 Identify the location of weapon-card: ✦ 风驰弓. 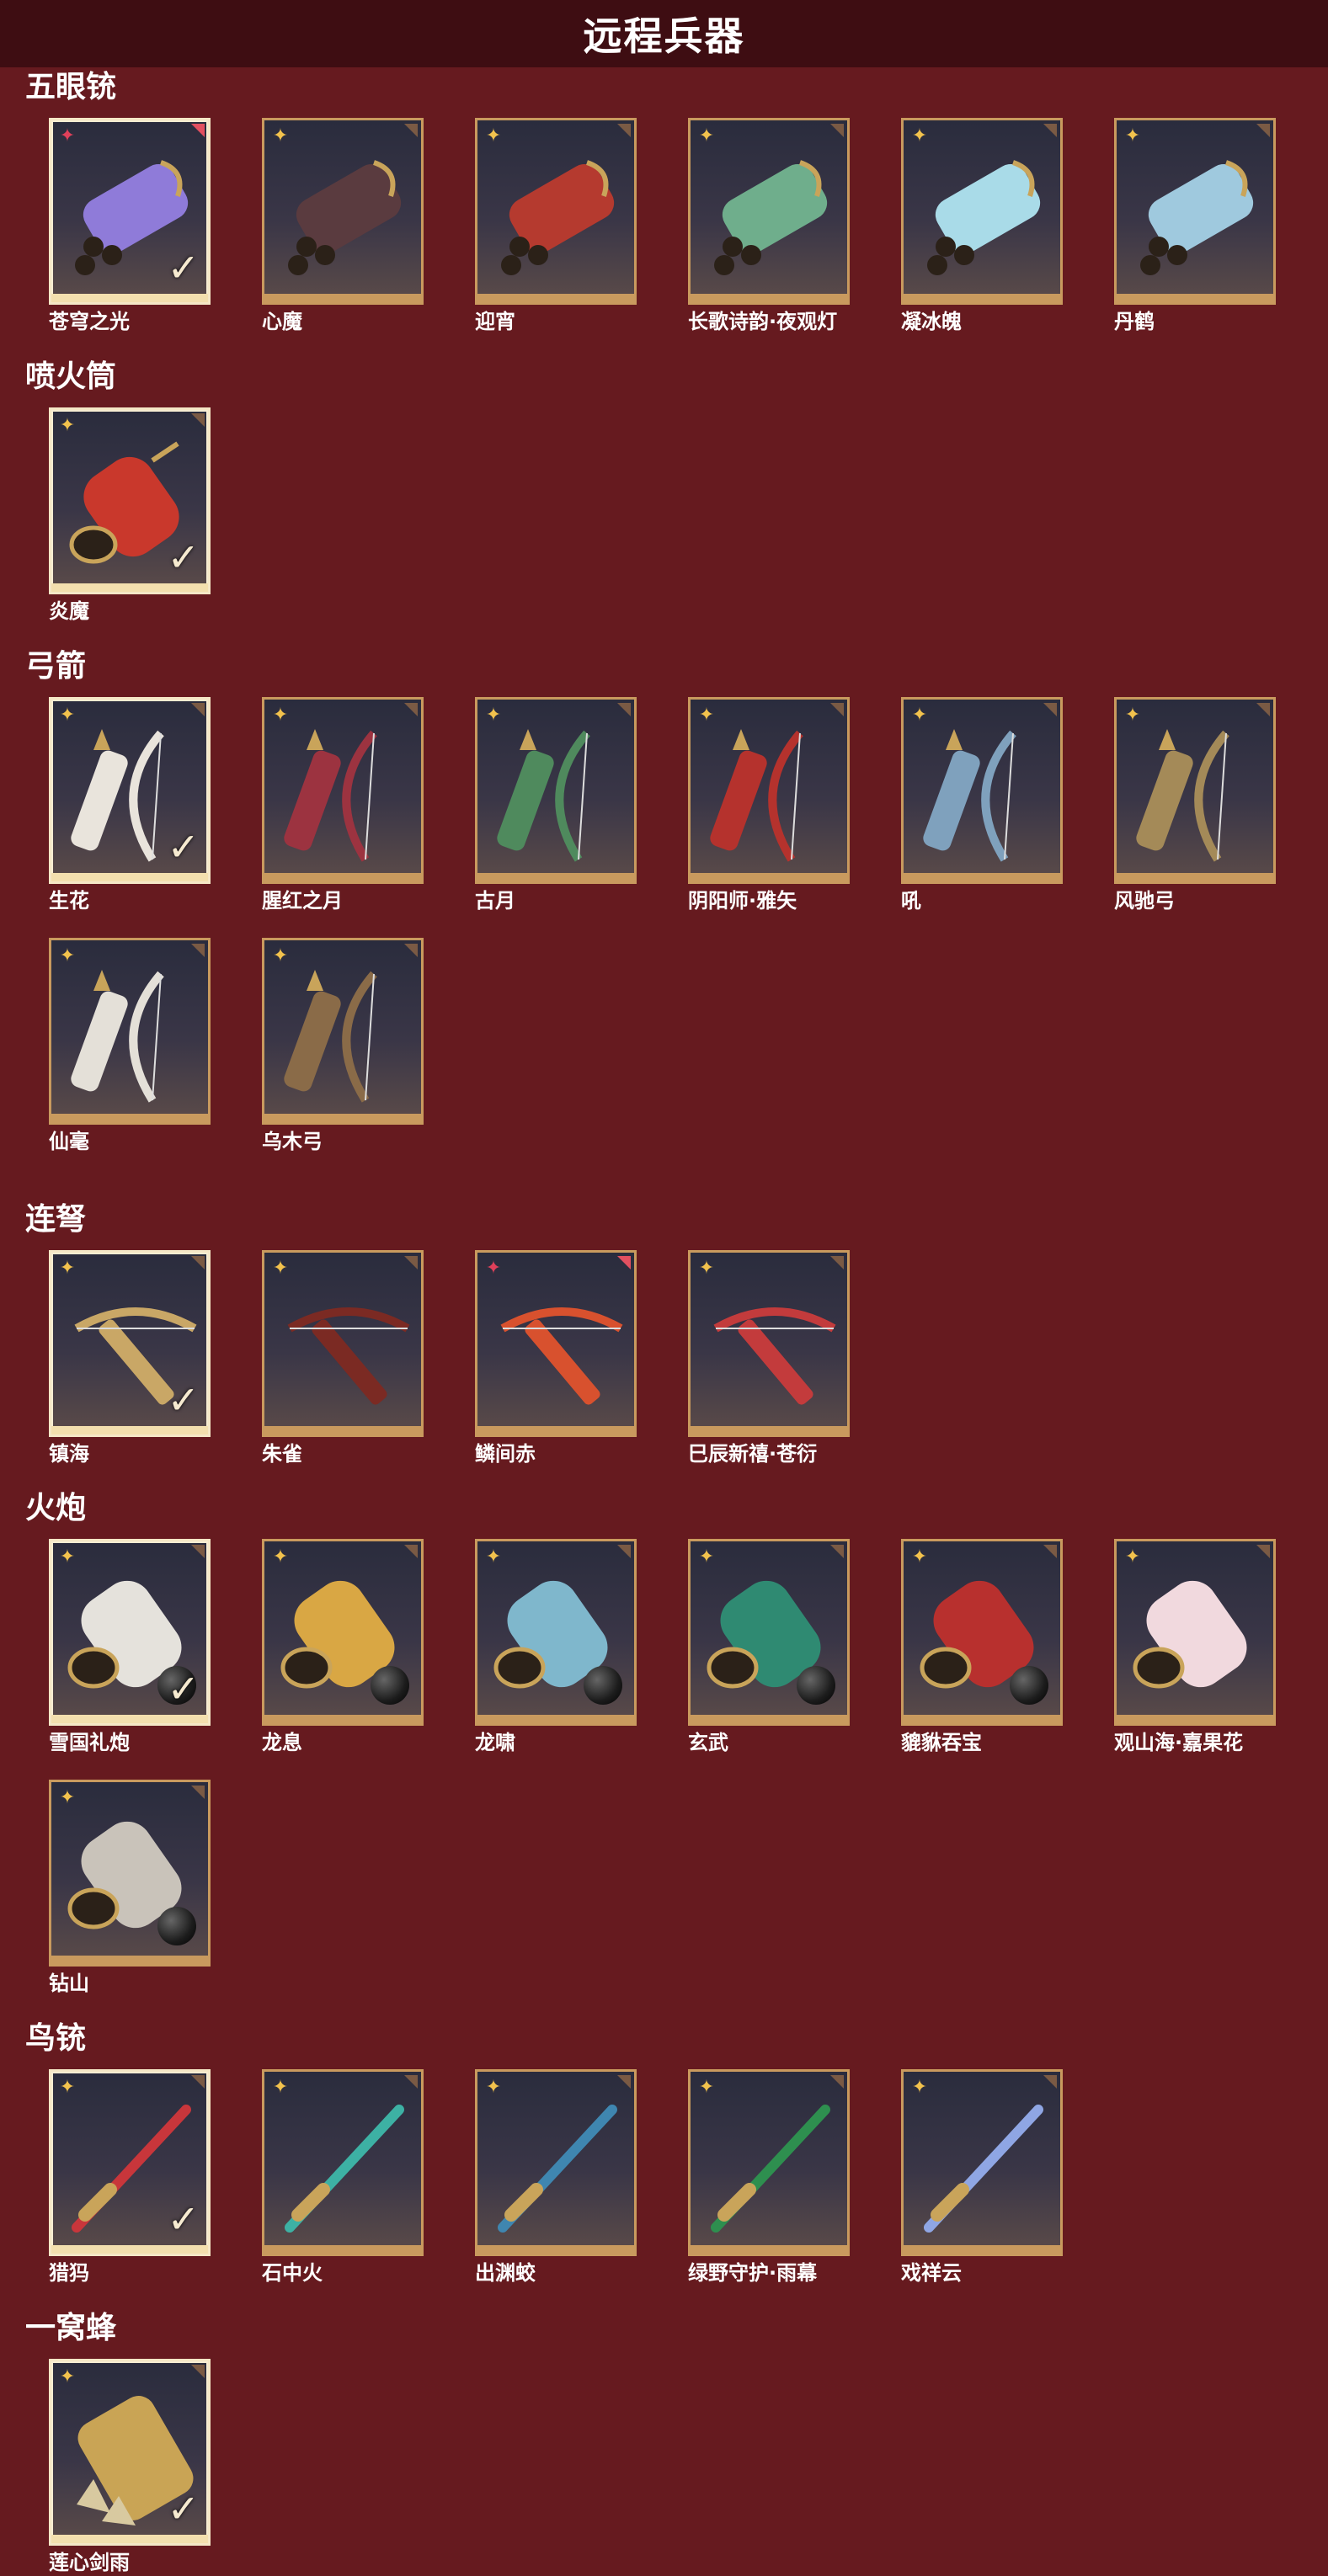
(1195, 806).